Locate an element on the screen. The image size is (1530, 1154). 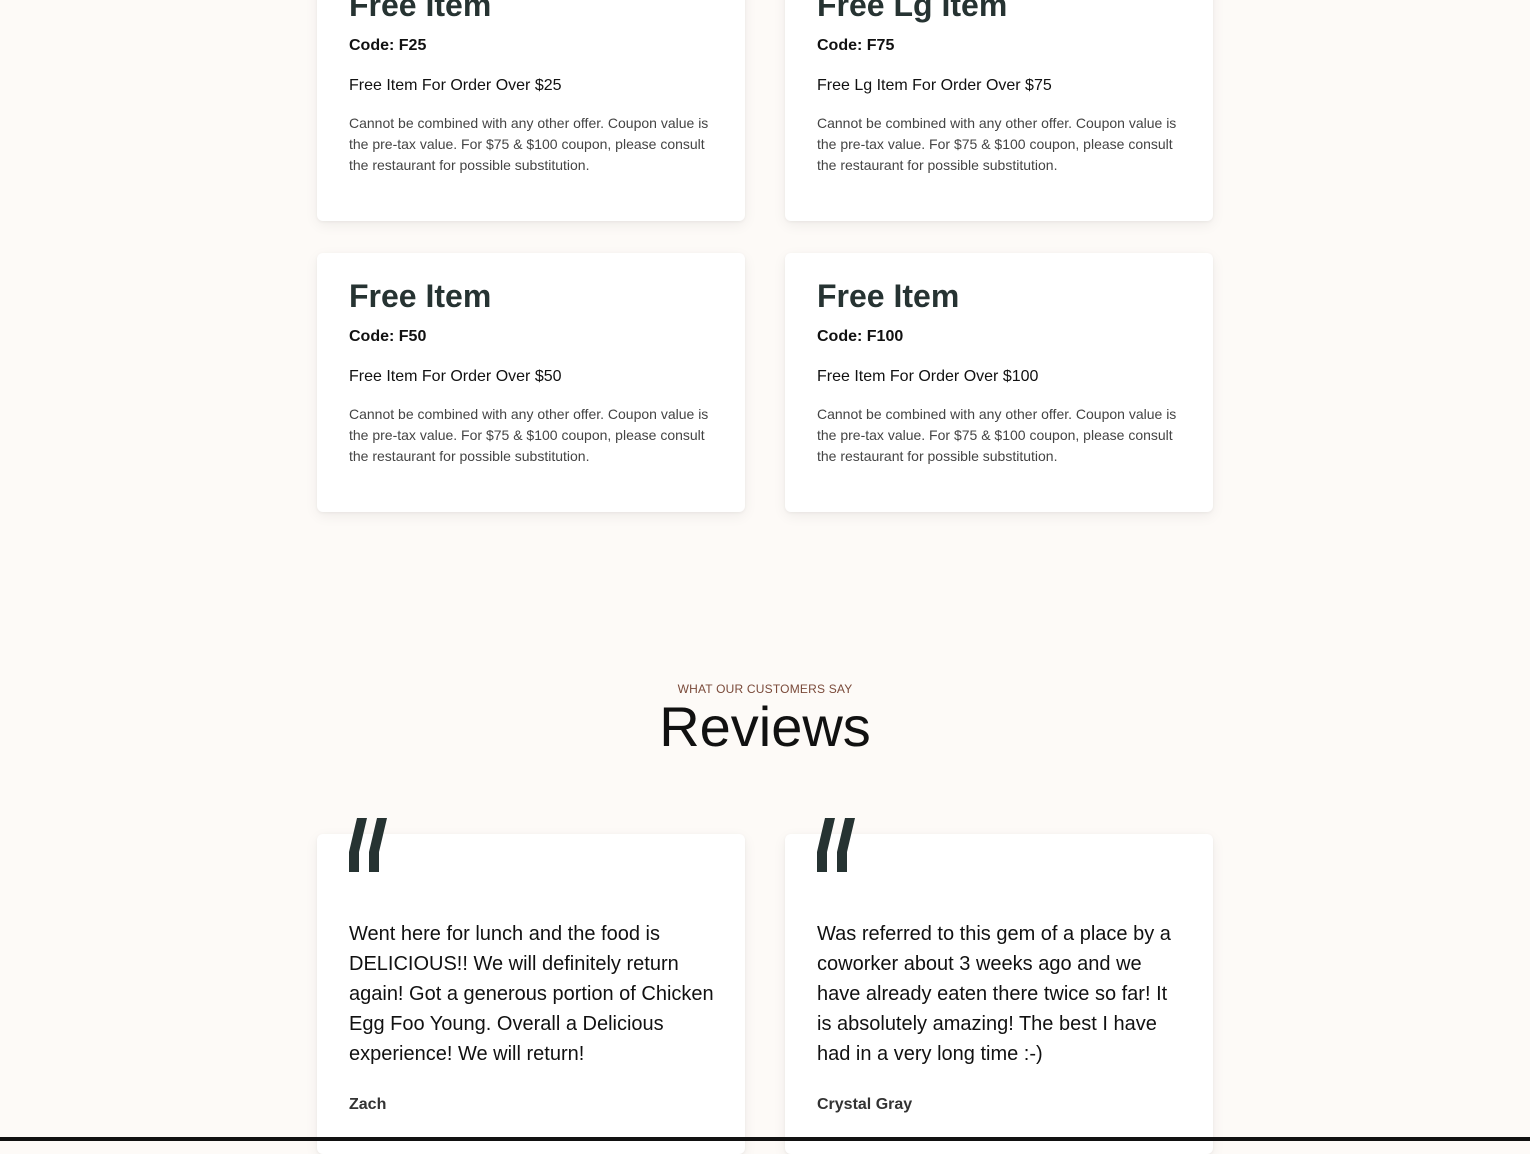
coupon-code: Code: F25 is located at coordinates (388, 45).